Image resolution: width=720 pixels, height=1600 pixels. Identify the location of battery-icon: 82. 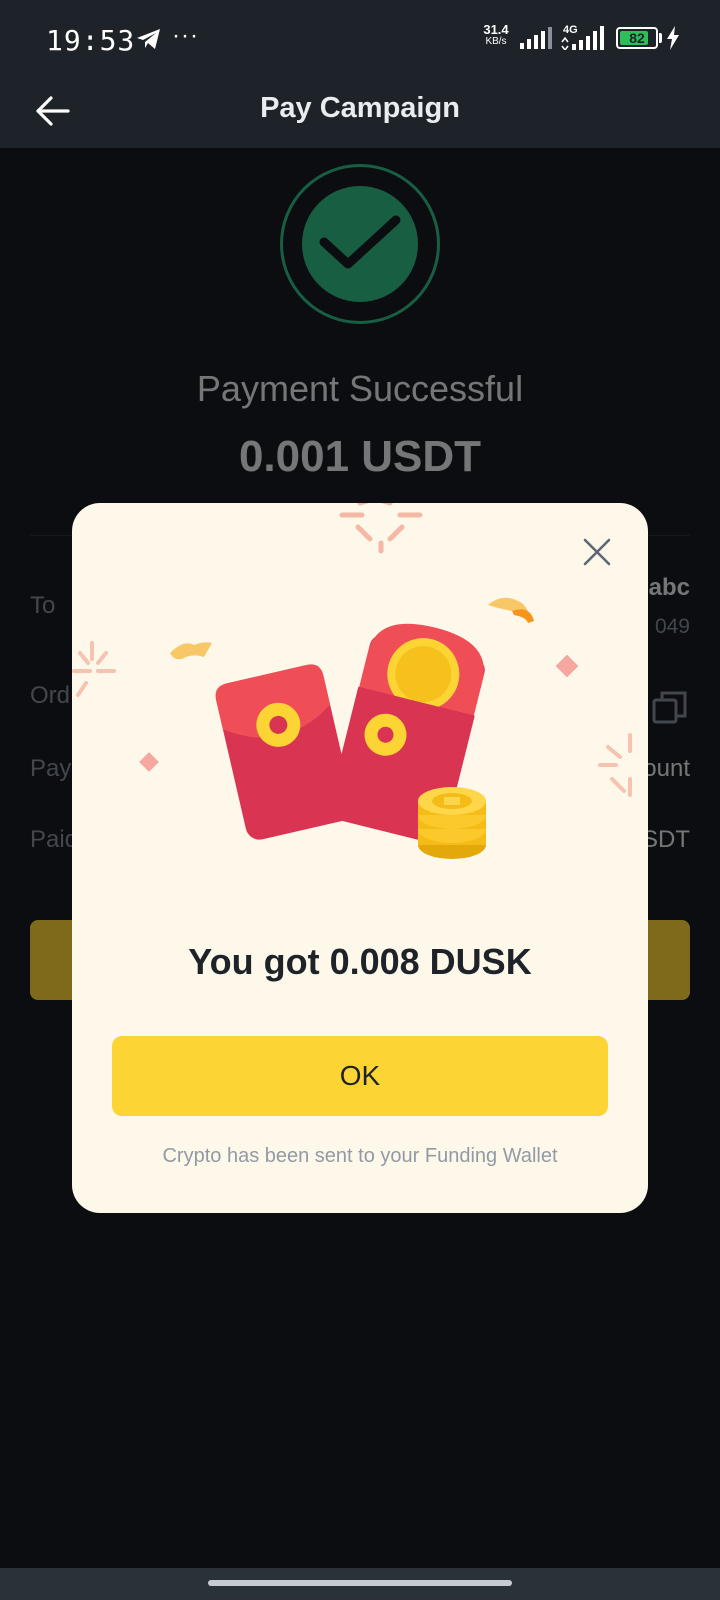
(637, 38).